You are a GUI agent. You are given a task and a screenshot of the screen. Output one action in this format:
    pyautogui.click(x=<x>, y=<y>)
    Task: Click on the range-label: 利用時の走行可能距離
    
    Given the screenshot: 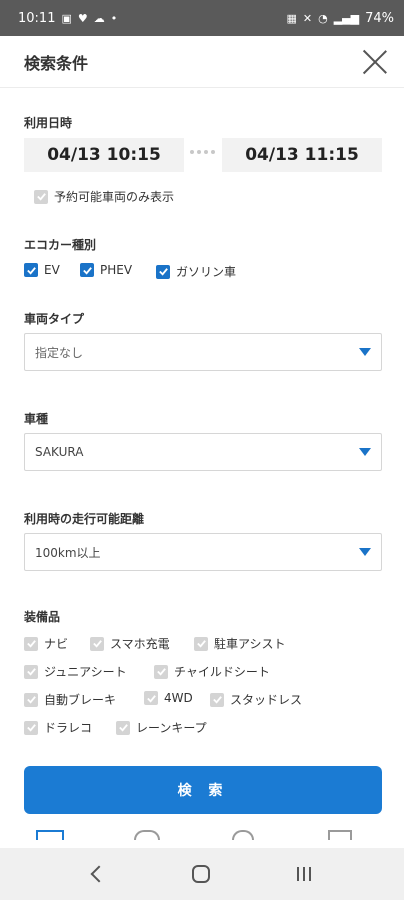 What is the action you would take?
    pyautogui.click(x=84, y=519)
    